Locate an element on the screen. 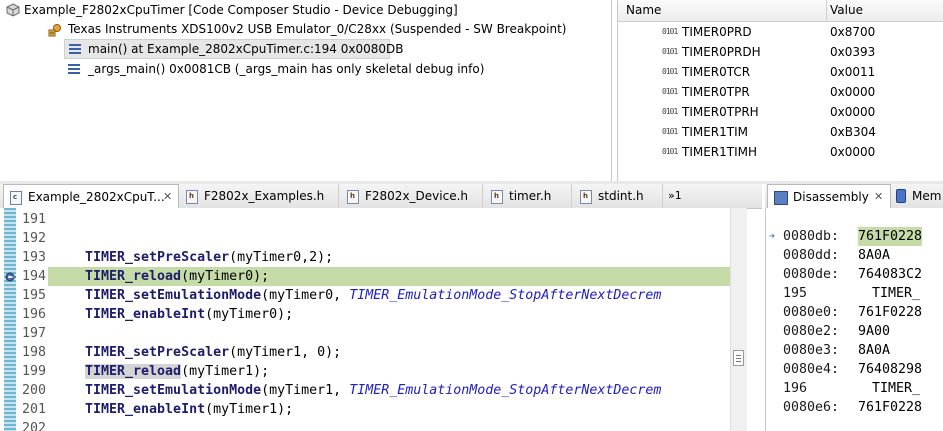  tab-f2802x-device-h: h F2802x_Device.h is located at coordinates (412, 196).